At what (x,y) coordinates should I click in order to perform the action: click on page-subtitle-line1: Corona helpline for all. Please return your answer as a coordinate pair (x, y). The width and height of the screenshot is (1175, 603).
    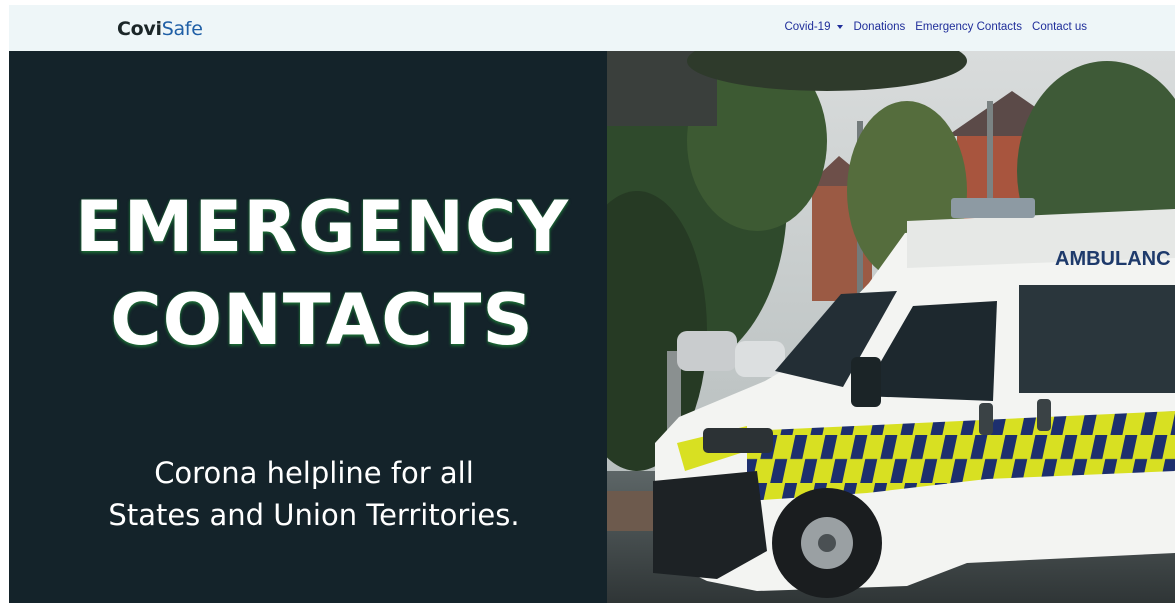
    Looking at the image, I should click on (314, 473).